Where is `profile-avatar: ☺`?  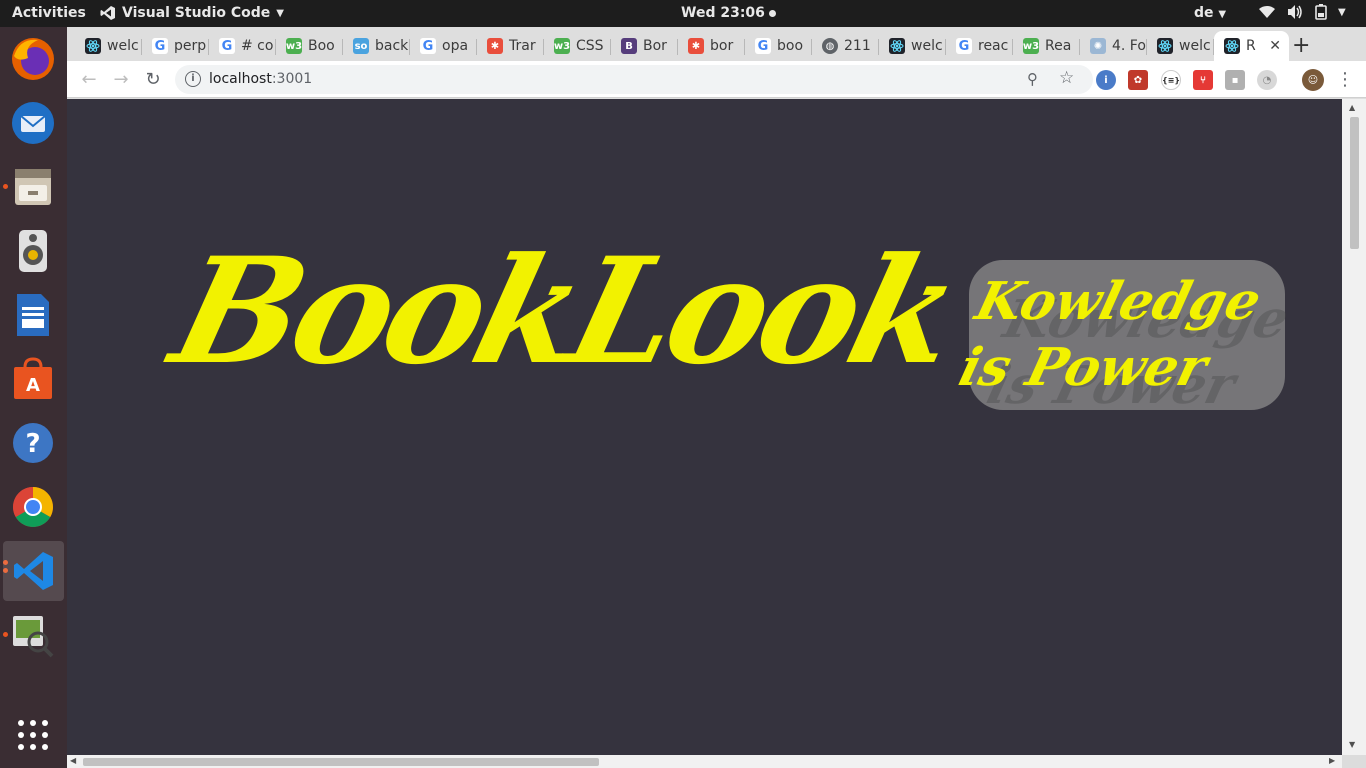 profile-avatar: ☺ is located at coordinates (1313, 80).